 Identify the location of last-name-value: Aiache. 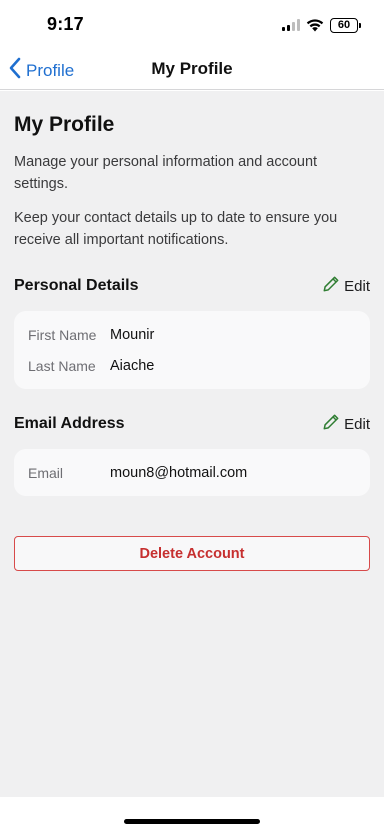
(132, 365).